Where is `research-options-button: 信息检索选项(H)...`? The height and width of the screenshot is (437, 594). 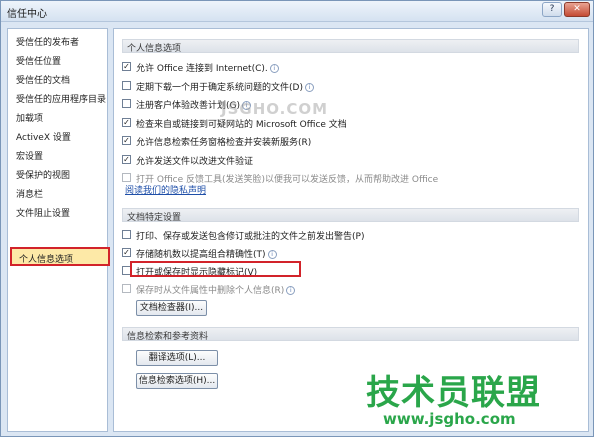
research-options-button: 信息检索选项(H)... is located at coordinates (177, 381).